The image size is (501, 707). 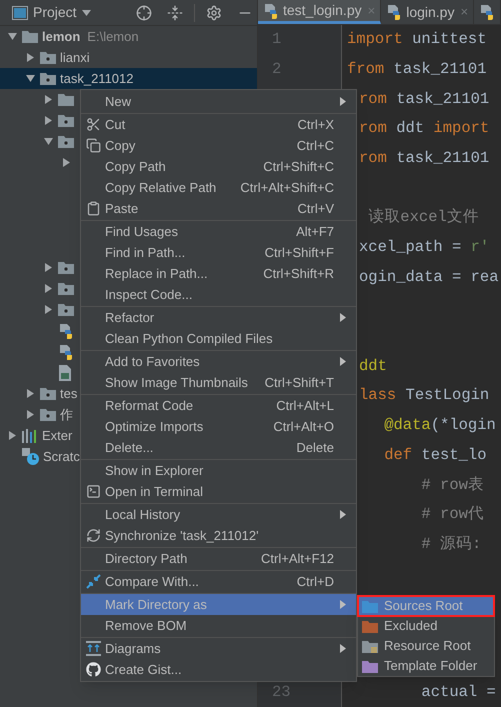 What do you see at coordinates (428, 277) in the screenshot?
I see `code-line: ogin_data = rea` at bounding box center [428, 277].